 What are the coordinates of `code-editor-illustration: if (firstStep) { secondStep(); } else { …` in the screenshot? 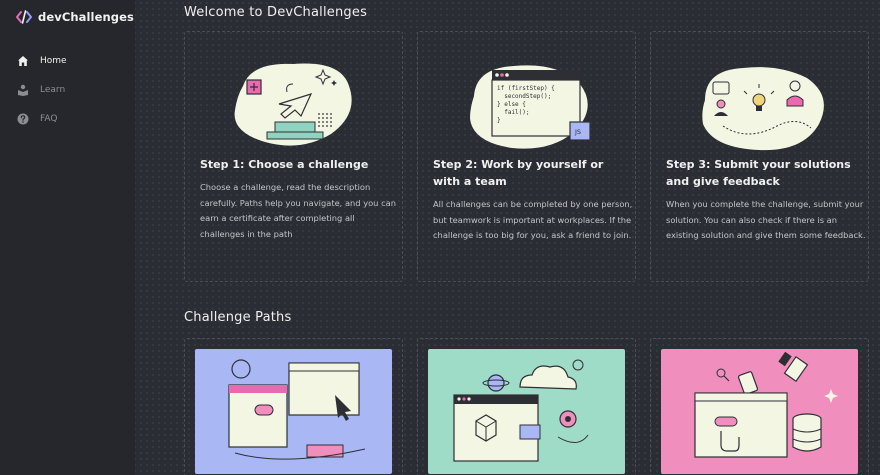 It's located at (530, 107).